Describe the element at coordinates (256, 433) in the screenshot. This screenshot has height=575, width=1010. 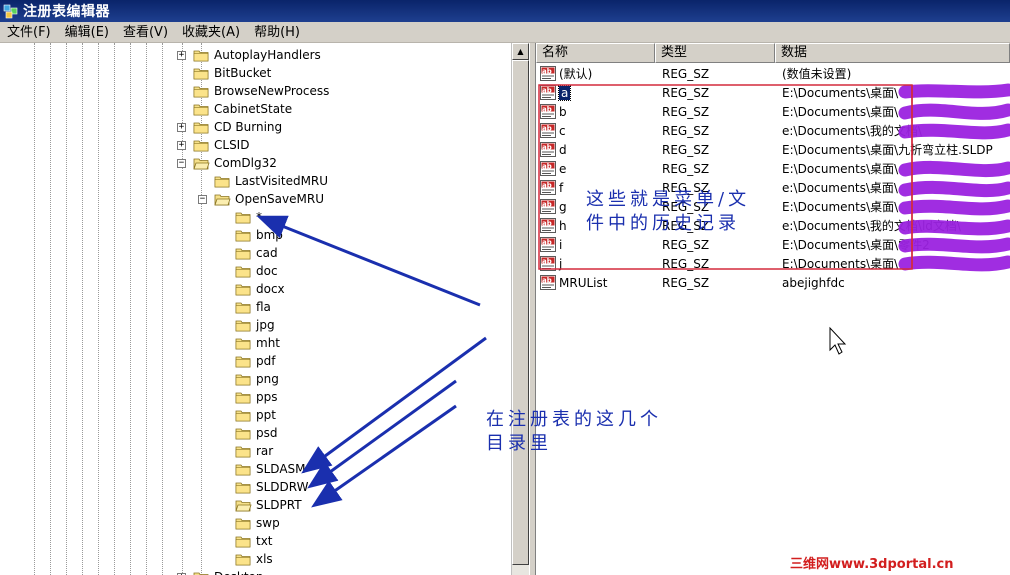
I see `tree-node: psd` at that location.